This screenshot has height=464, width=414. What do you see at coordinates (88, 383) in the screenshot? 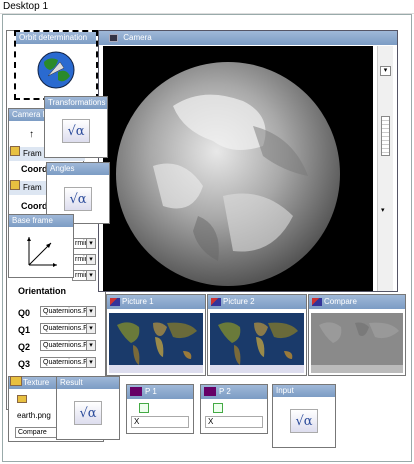
I see `result-title: Result` at bounding box center [88, 383].